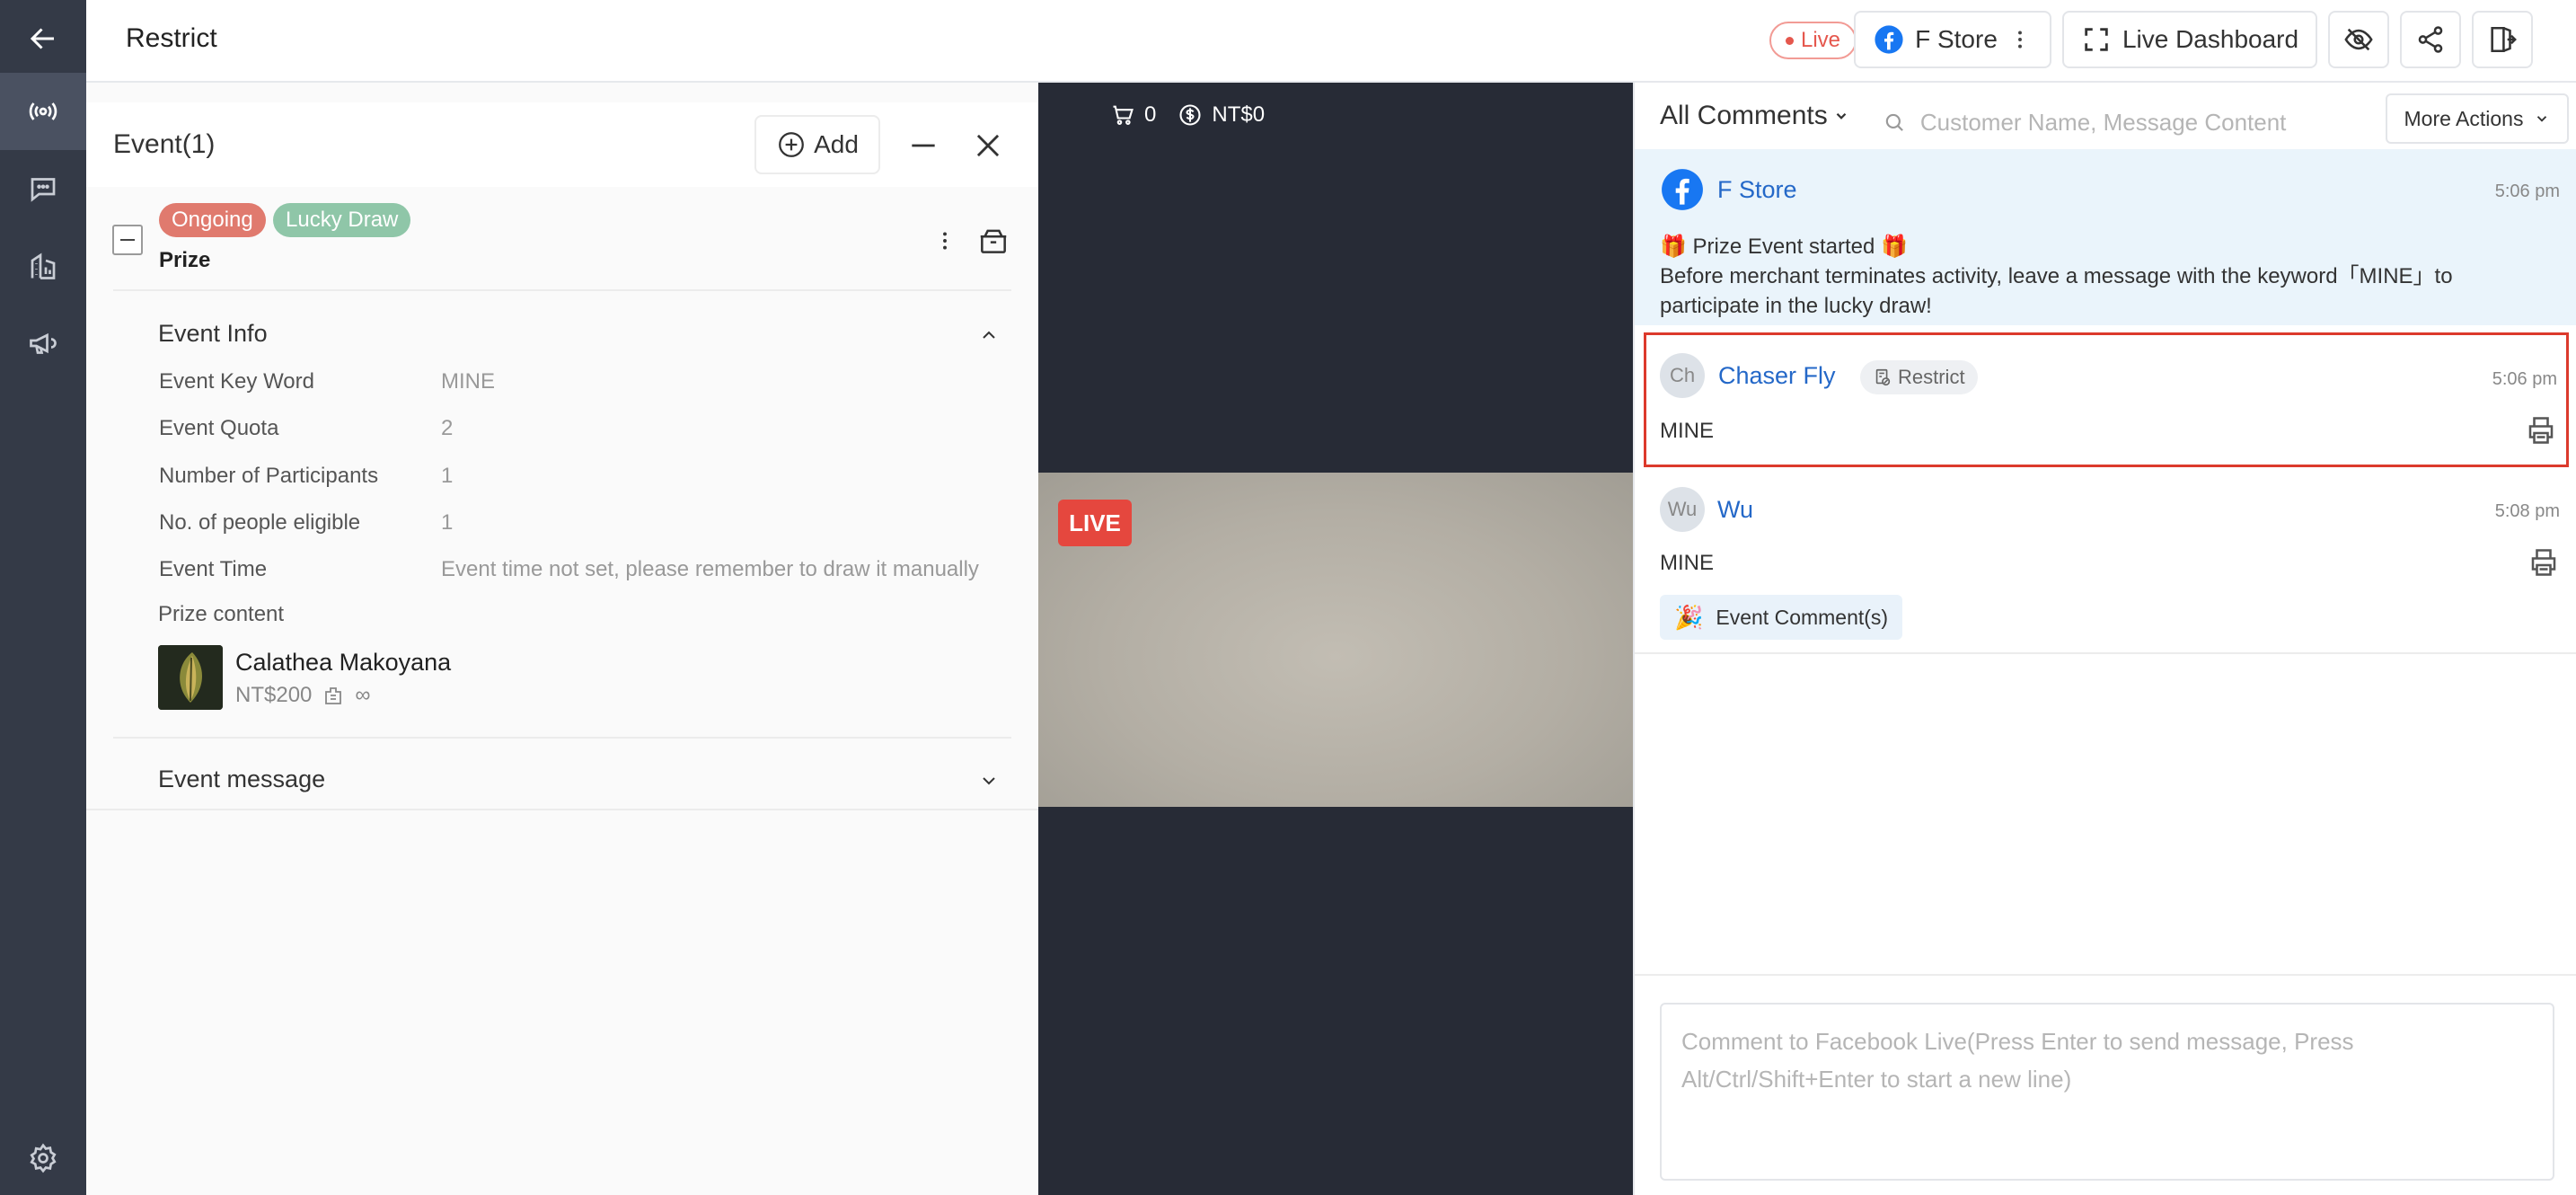 This screenshot has width=2576, height=1195. Describe the element at coordinates (2527, 511) in the screenshot. I see `comment-time: 5:08 pm` at that location.